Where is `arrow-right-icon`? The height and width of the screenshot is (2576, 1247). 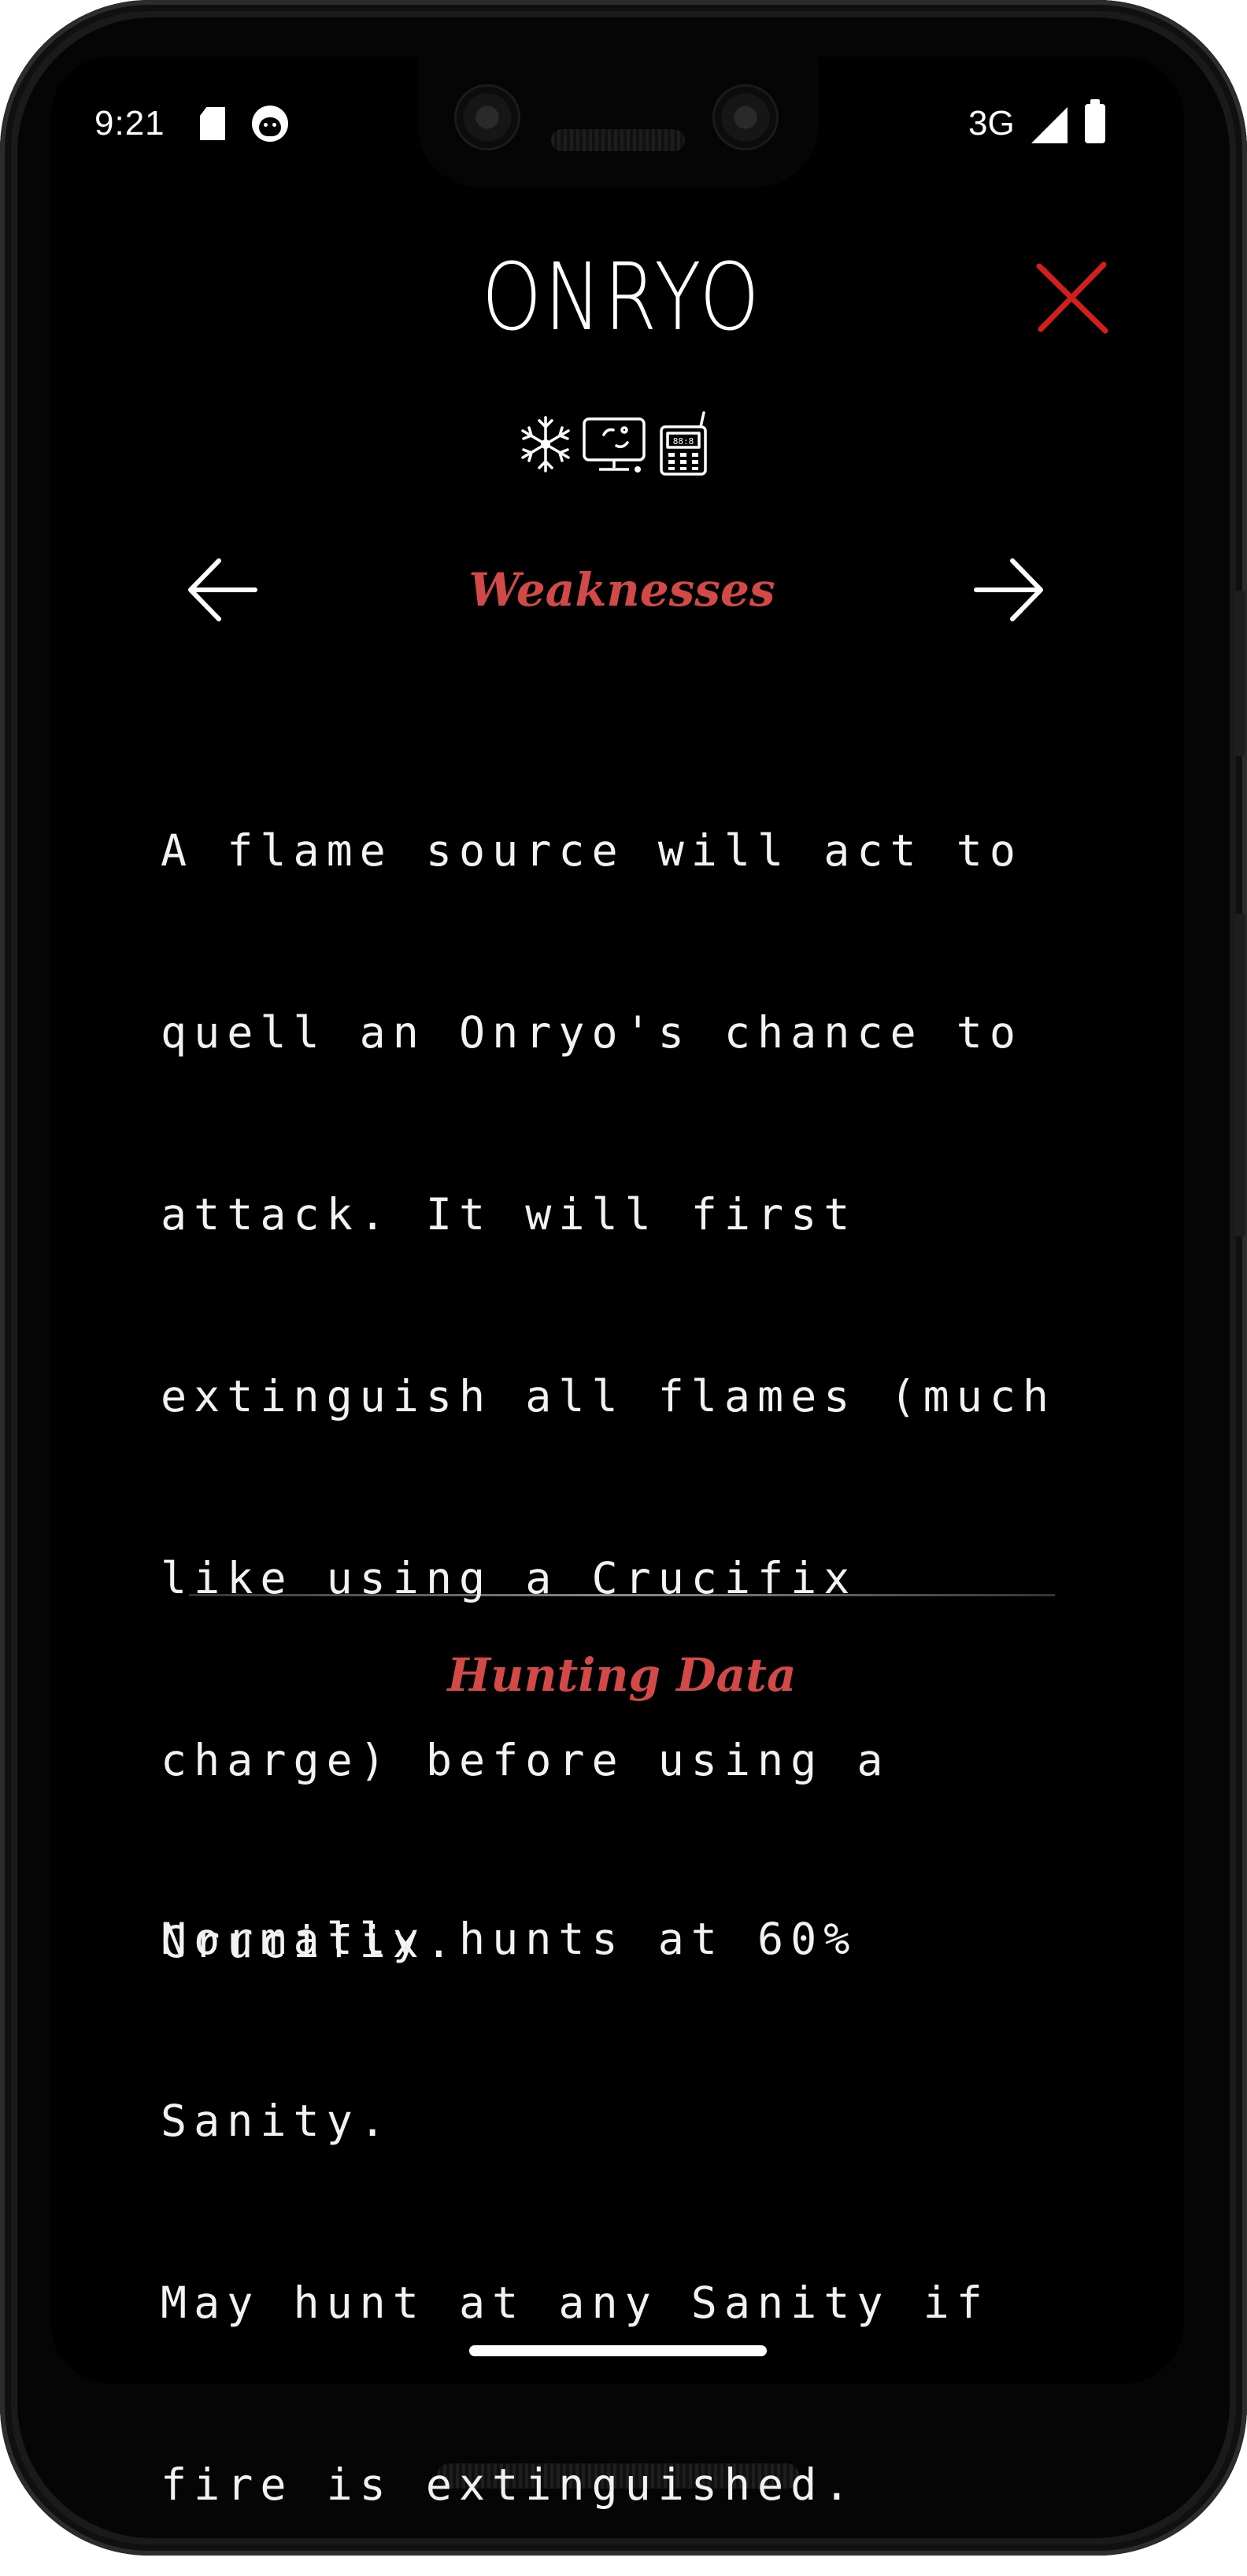
arrow-right-icon is located at coordinates (1009, 589).